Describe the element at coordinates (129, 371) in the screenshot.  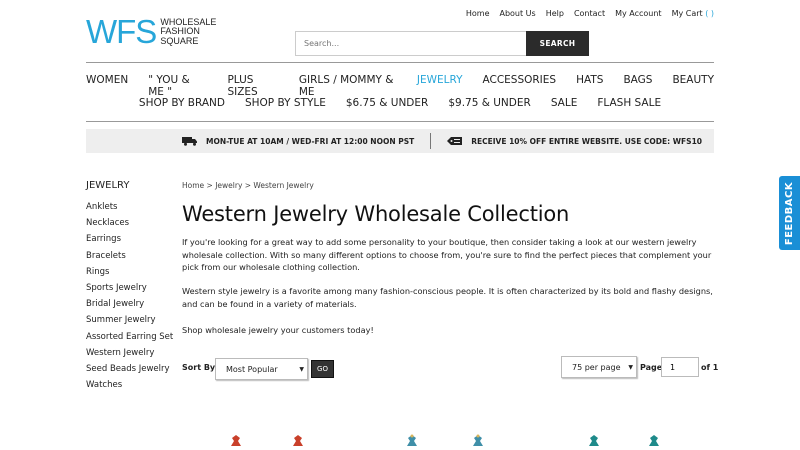
I see `sidebar-item-seed-beads-jewelry: Seed Beads Jewelry` at that location.